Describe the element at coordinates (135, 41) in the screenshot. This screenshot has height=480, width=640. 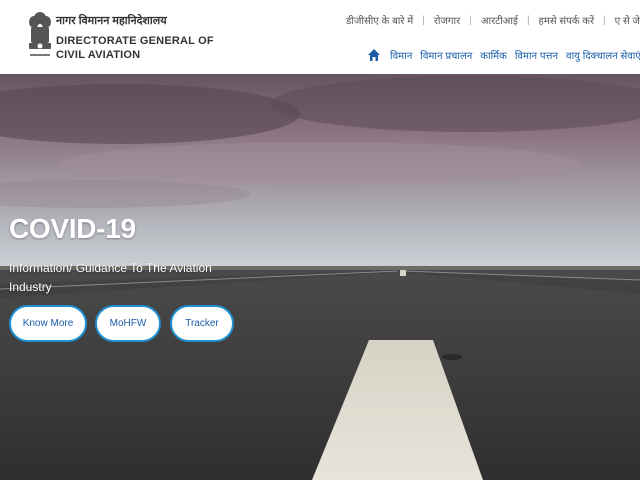
I see `brand-line-1: DIRECTORATE GENERAL OF` at that location.